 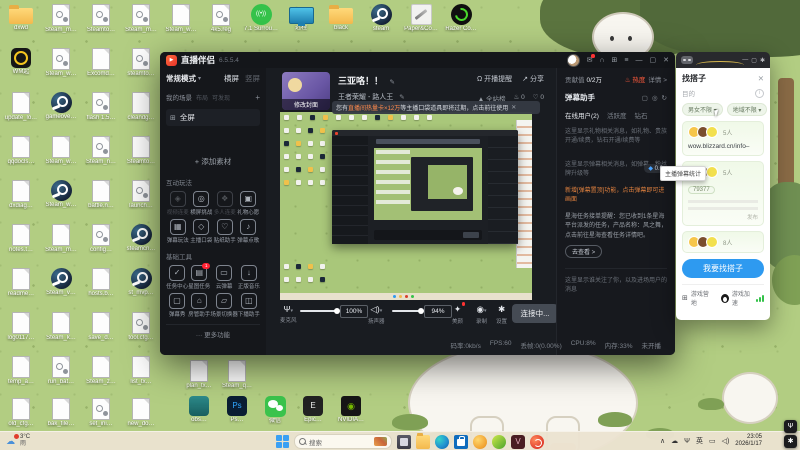 I want to click on hidden-icons-chevron: ∧, so click(x=662, y=441).